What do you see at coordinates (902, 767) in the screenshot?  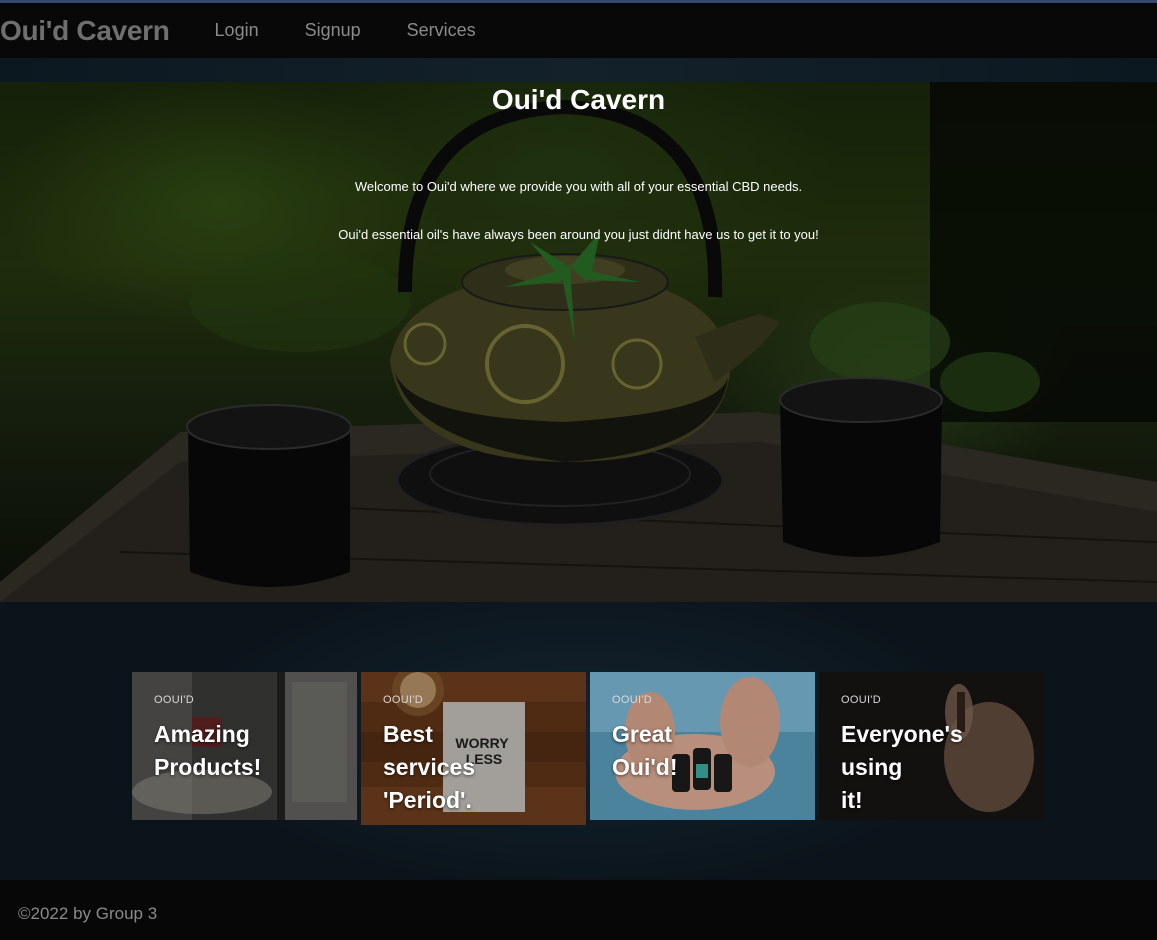 I see `card-title: Everyone's using it!` at bounding box center [902, 767].